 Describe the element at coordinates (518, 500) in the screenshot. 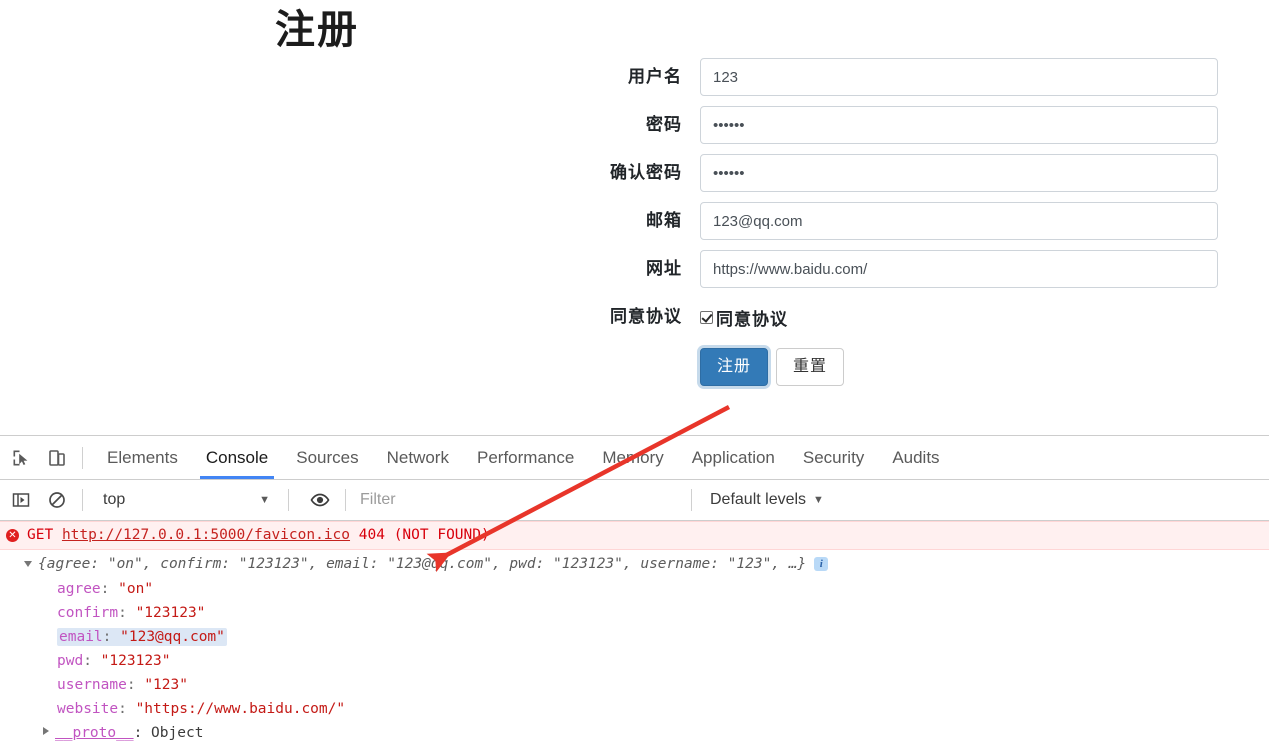

I see `console-filter-input` at that location.